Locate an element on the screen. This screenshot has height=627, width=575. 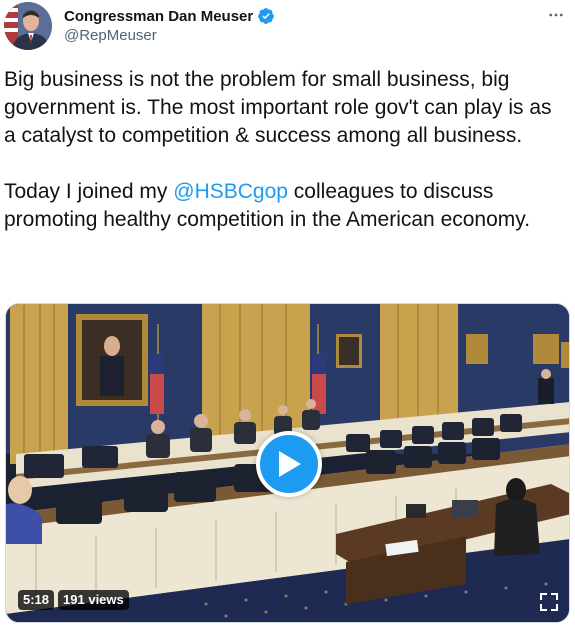
more-options-icon is located at coordinates (556, 15).